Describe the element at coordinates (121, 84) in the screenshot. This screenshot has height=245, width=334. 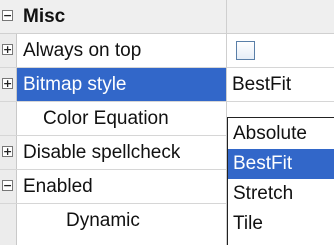
I see `property-label: Bitmap style` at that location.